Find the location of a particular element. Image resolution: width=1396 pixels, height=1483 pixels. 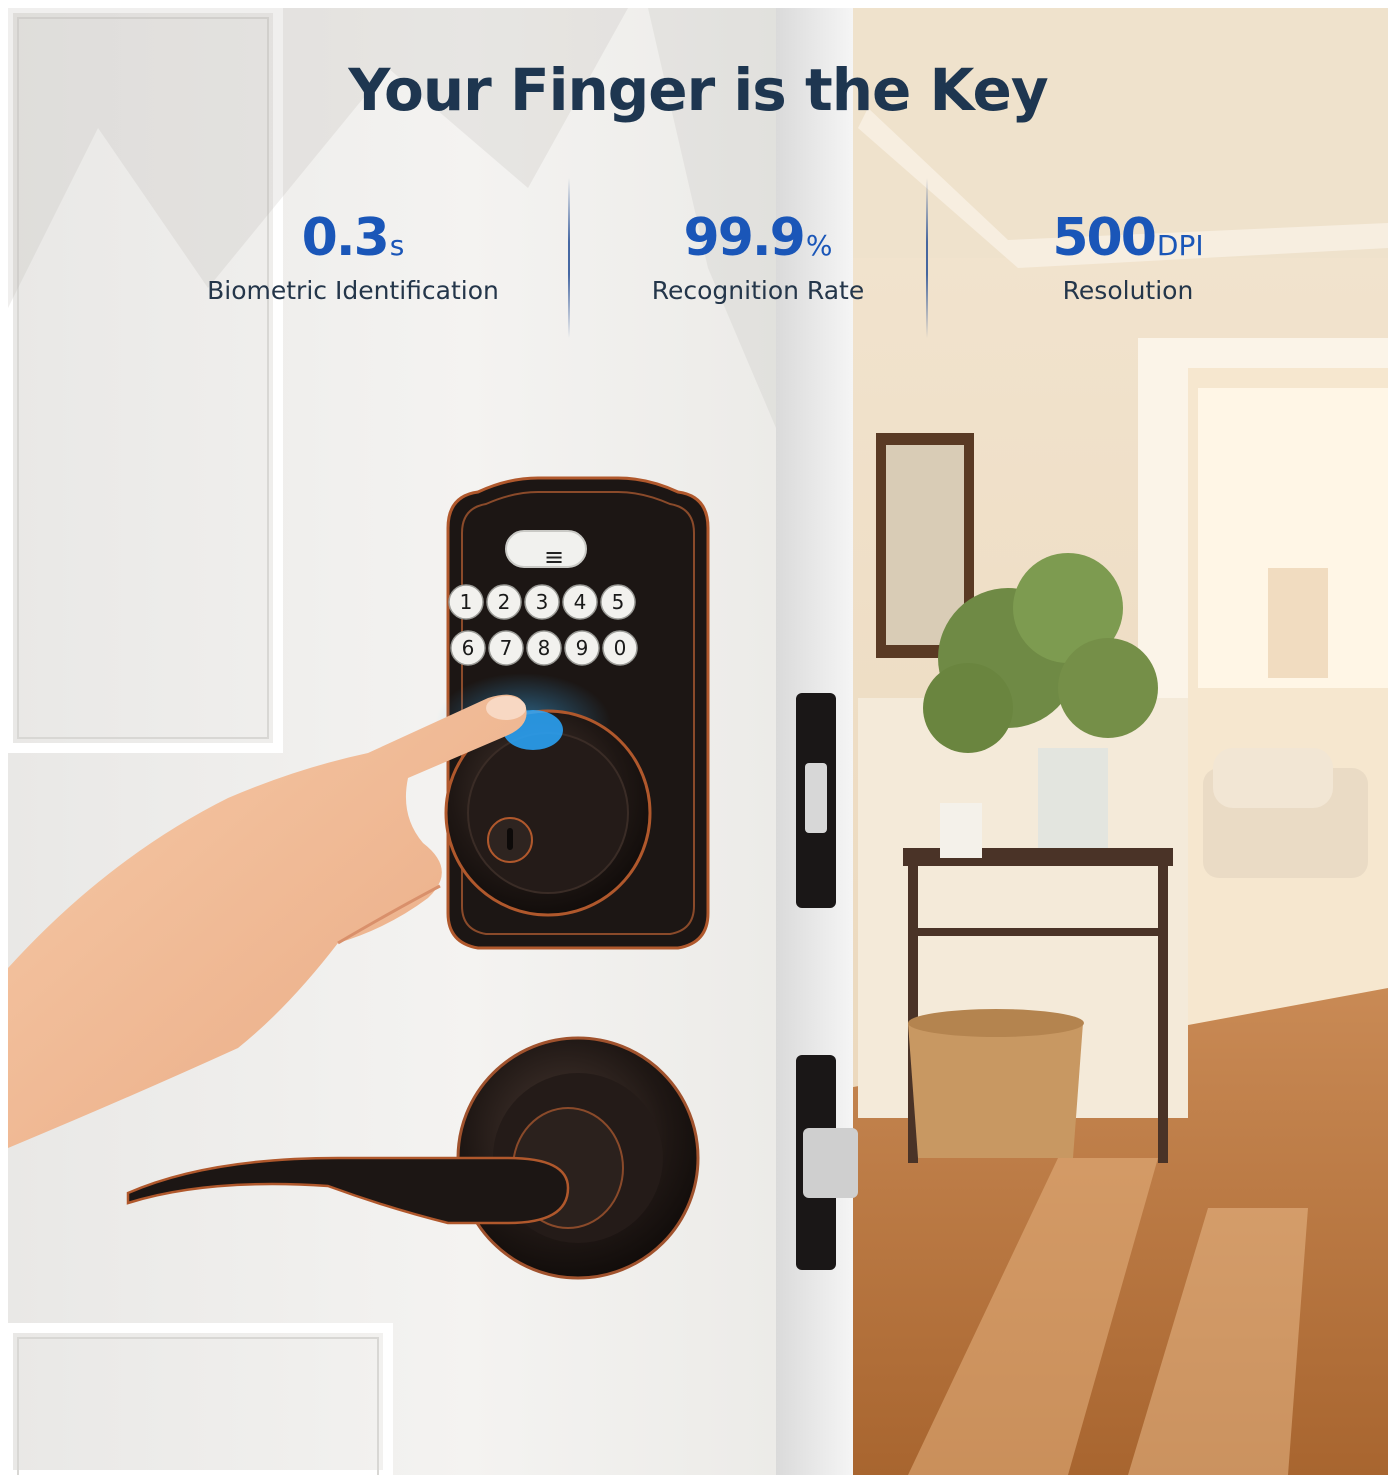

page-title: Your Finger is the Key is located at coordinates (698, 90).